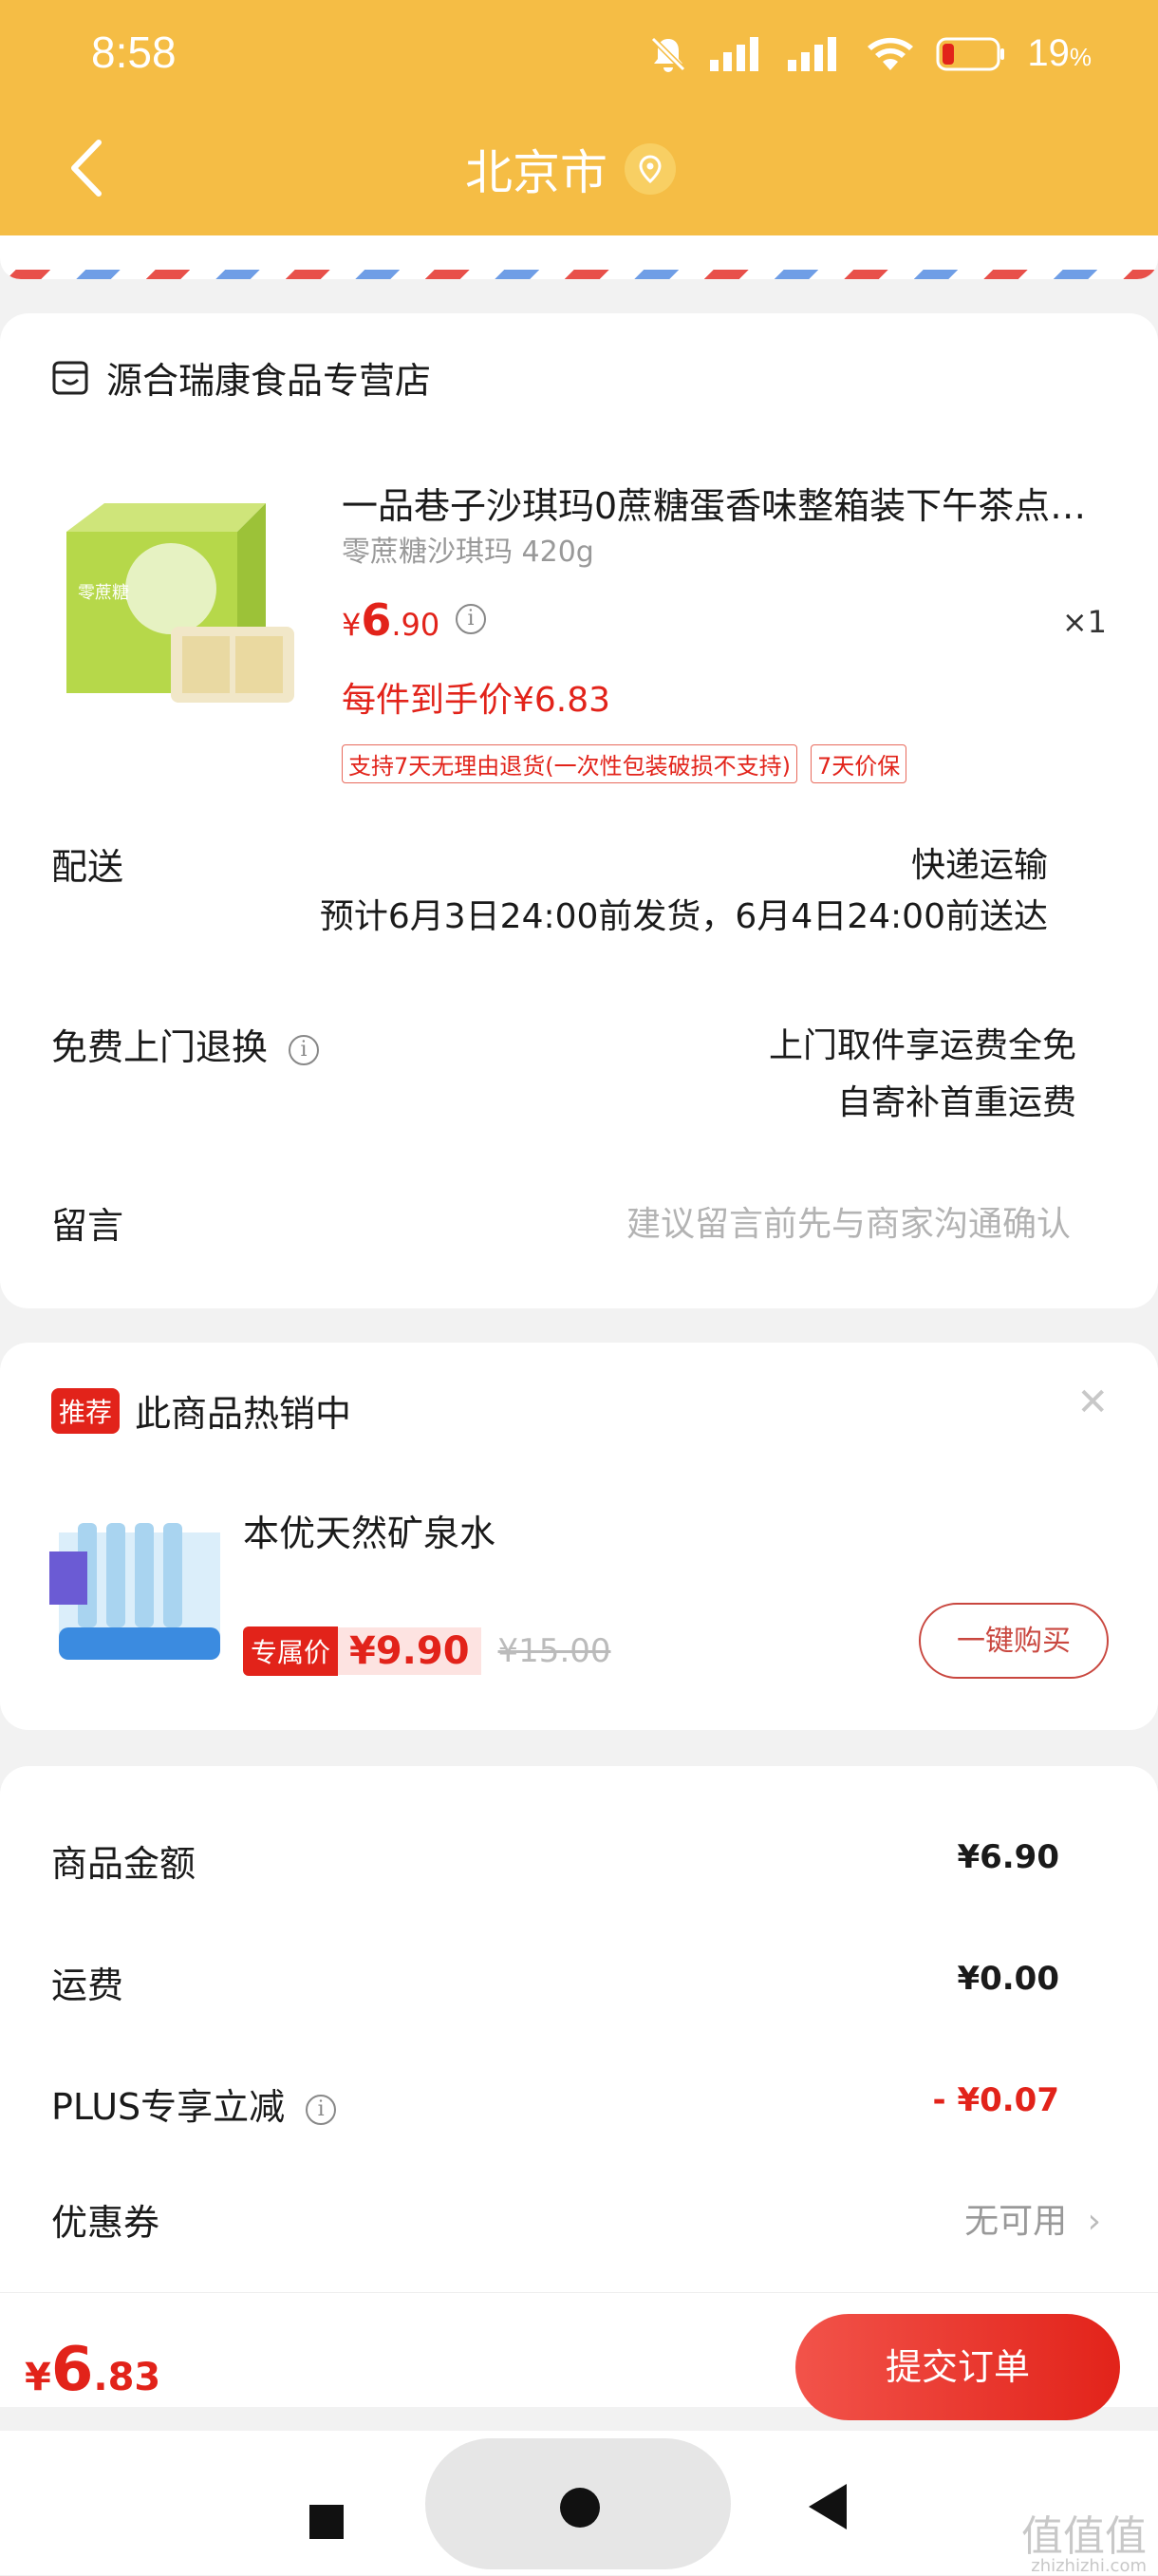 The height and width of the screenshot is (2576, 1158). Describe the element at coordinates (922, 1045) in the screenshot. I see `return-line1: 上门取件享运费全免` at that location.